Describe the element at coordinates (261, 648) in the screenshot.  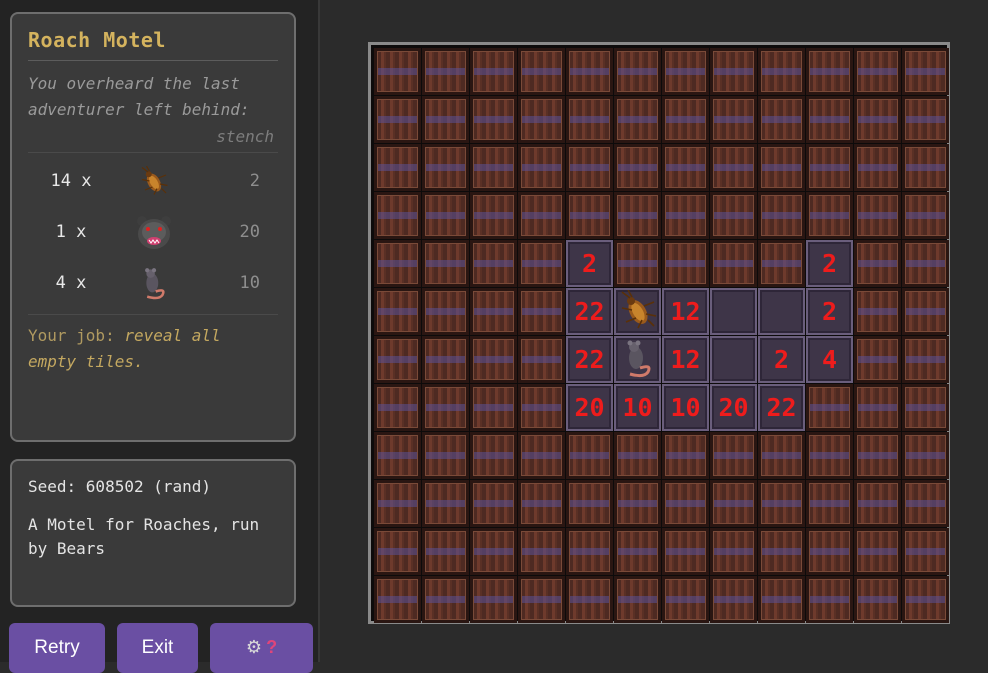
I see `settings-help-button: ⚙ ?` at that location.